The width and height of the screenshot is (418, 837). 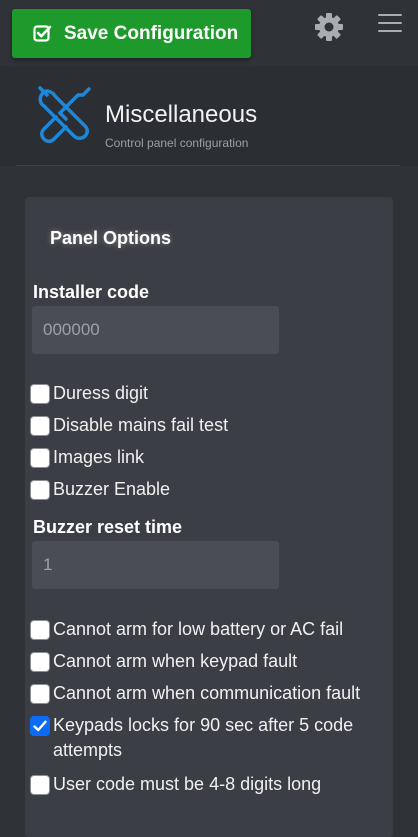 What do you see at coordinates (101, 393) in the screenshot?
I see `checkbox-label: Duress digit` at bounding box center [101, 393].